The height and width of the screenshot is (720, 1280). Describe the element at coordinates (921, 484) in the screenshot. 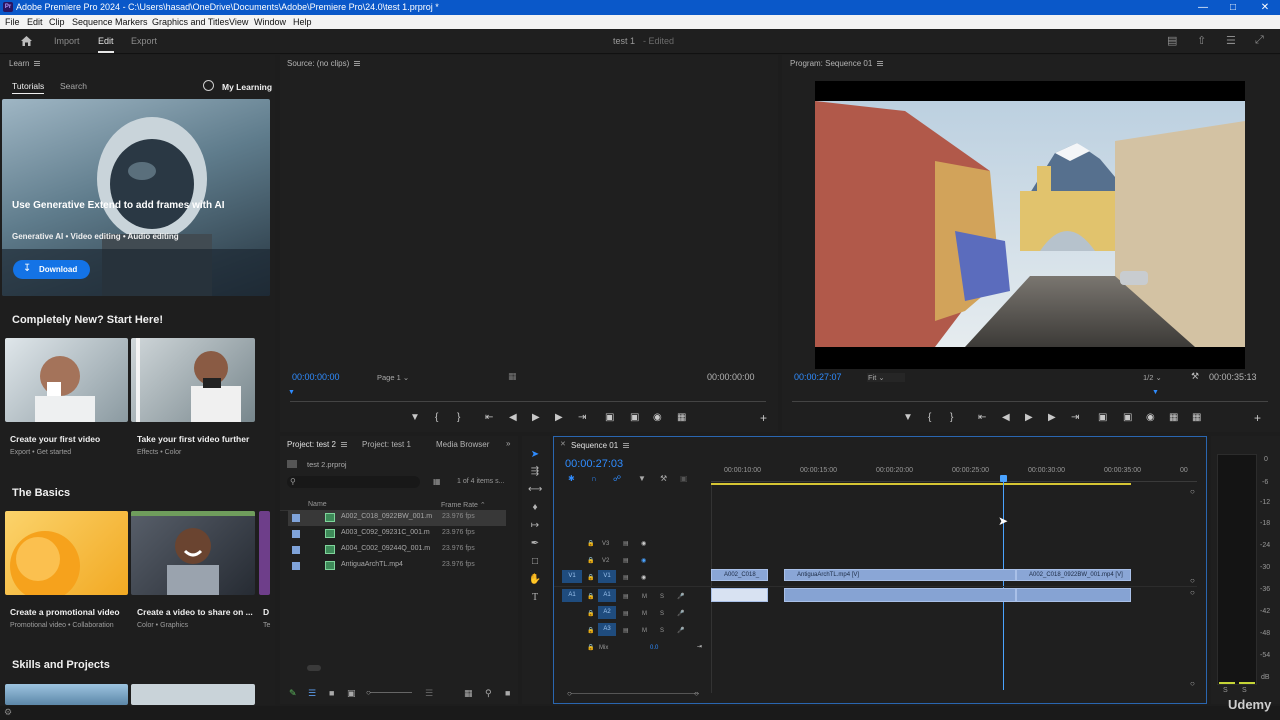

I see `work-area-bar` at that location.